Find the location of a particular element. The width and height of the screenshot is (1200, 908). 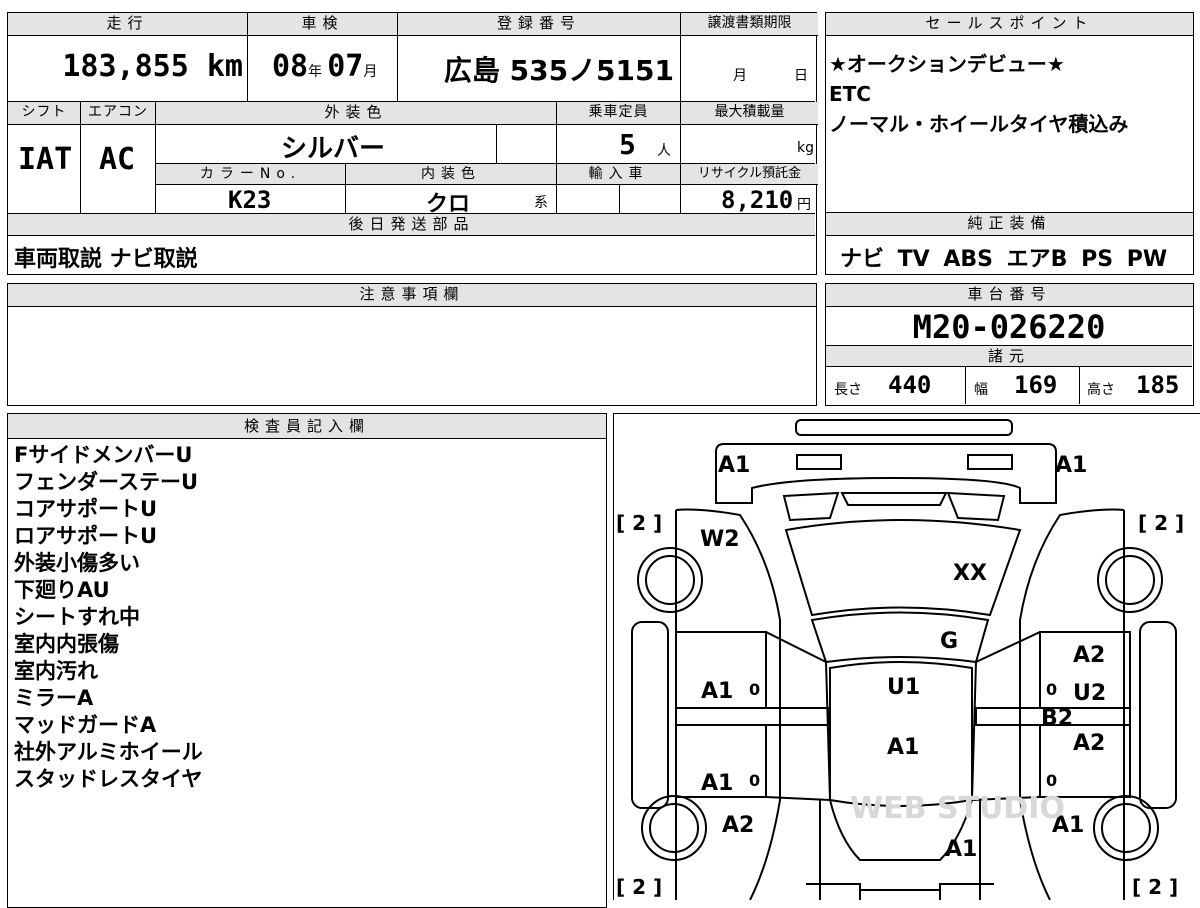

mark-left-rear-quarter: A2 is located at coordinates (738, 825).